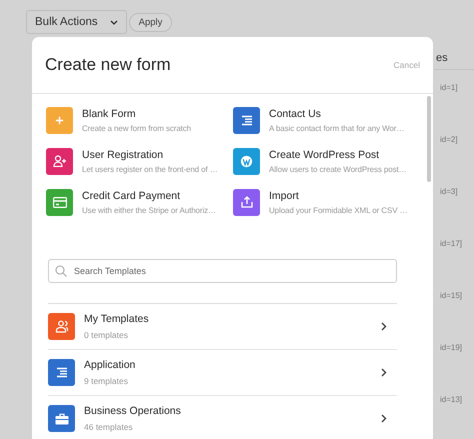 The height and width of the screenshot is (439, 474). I want to click on search-field: Search Templates, so click(222, 271).